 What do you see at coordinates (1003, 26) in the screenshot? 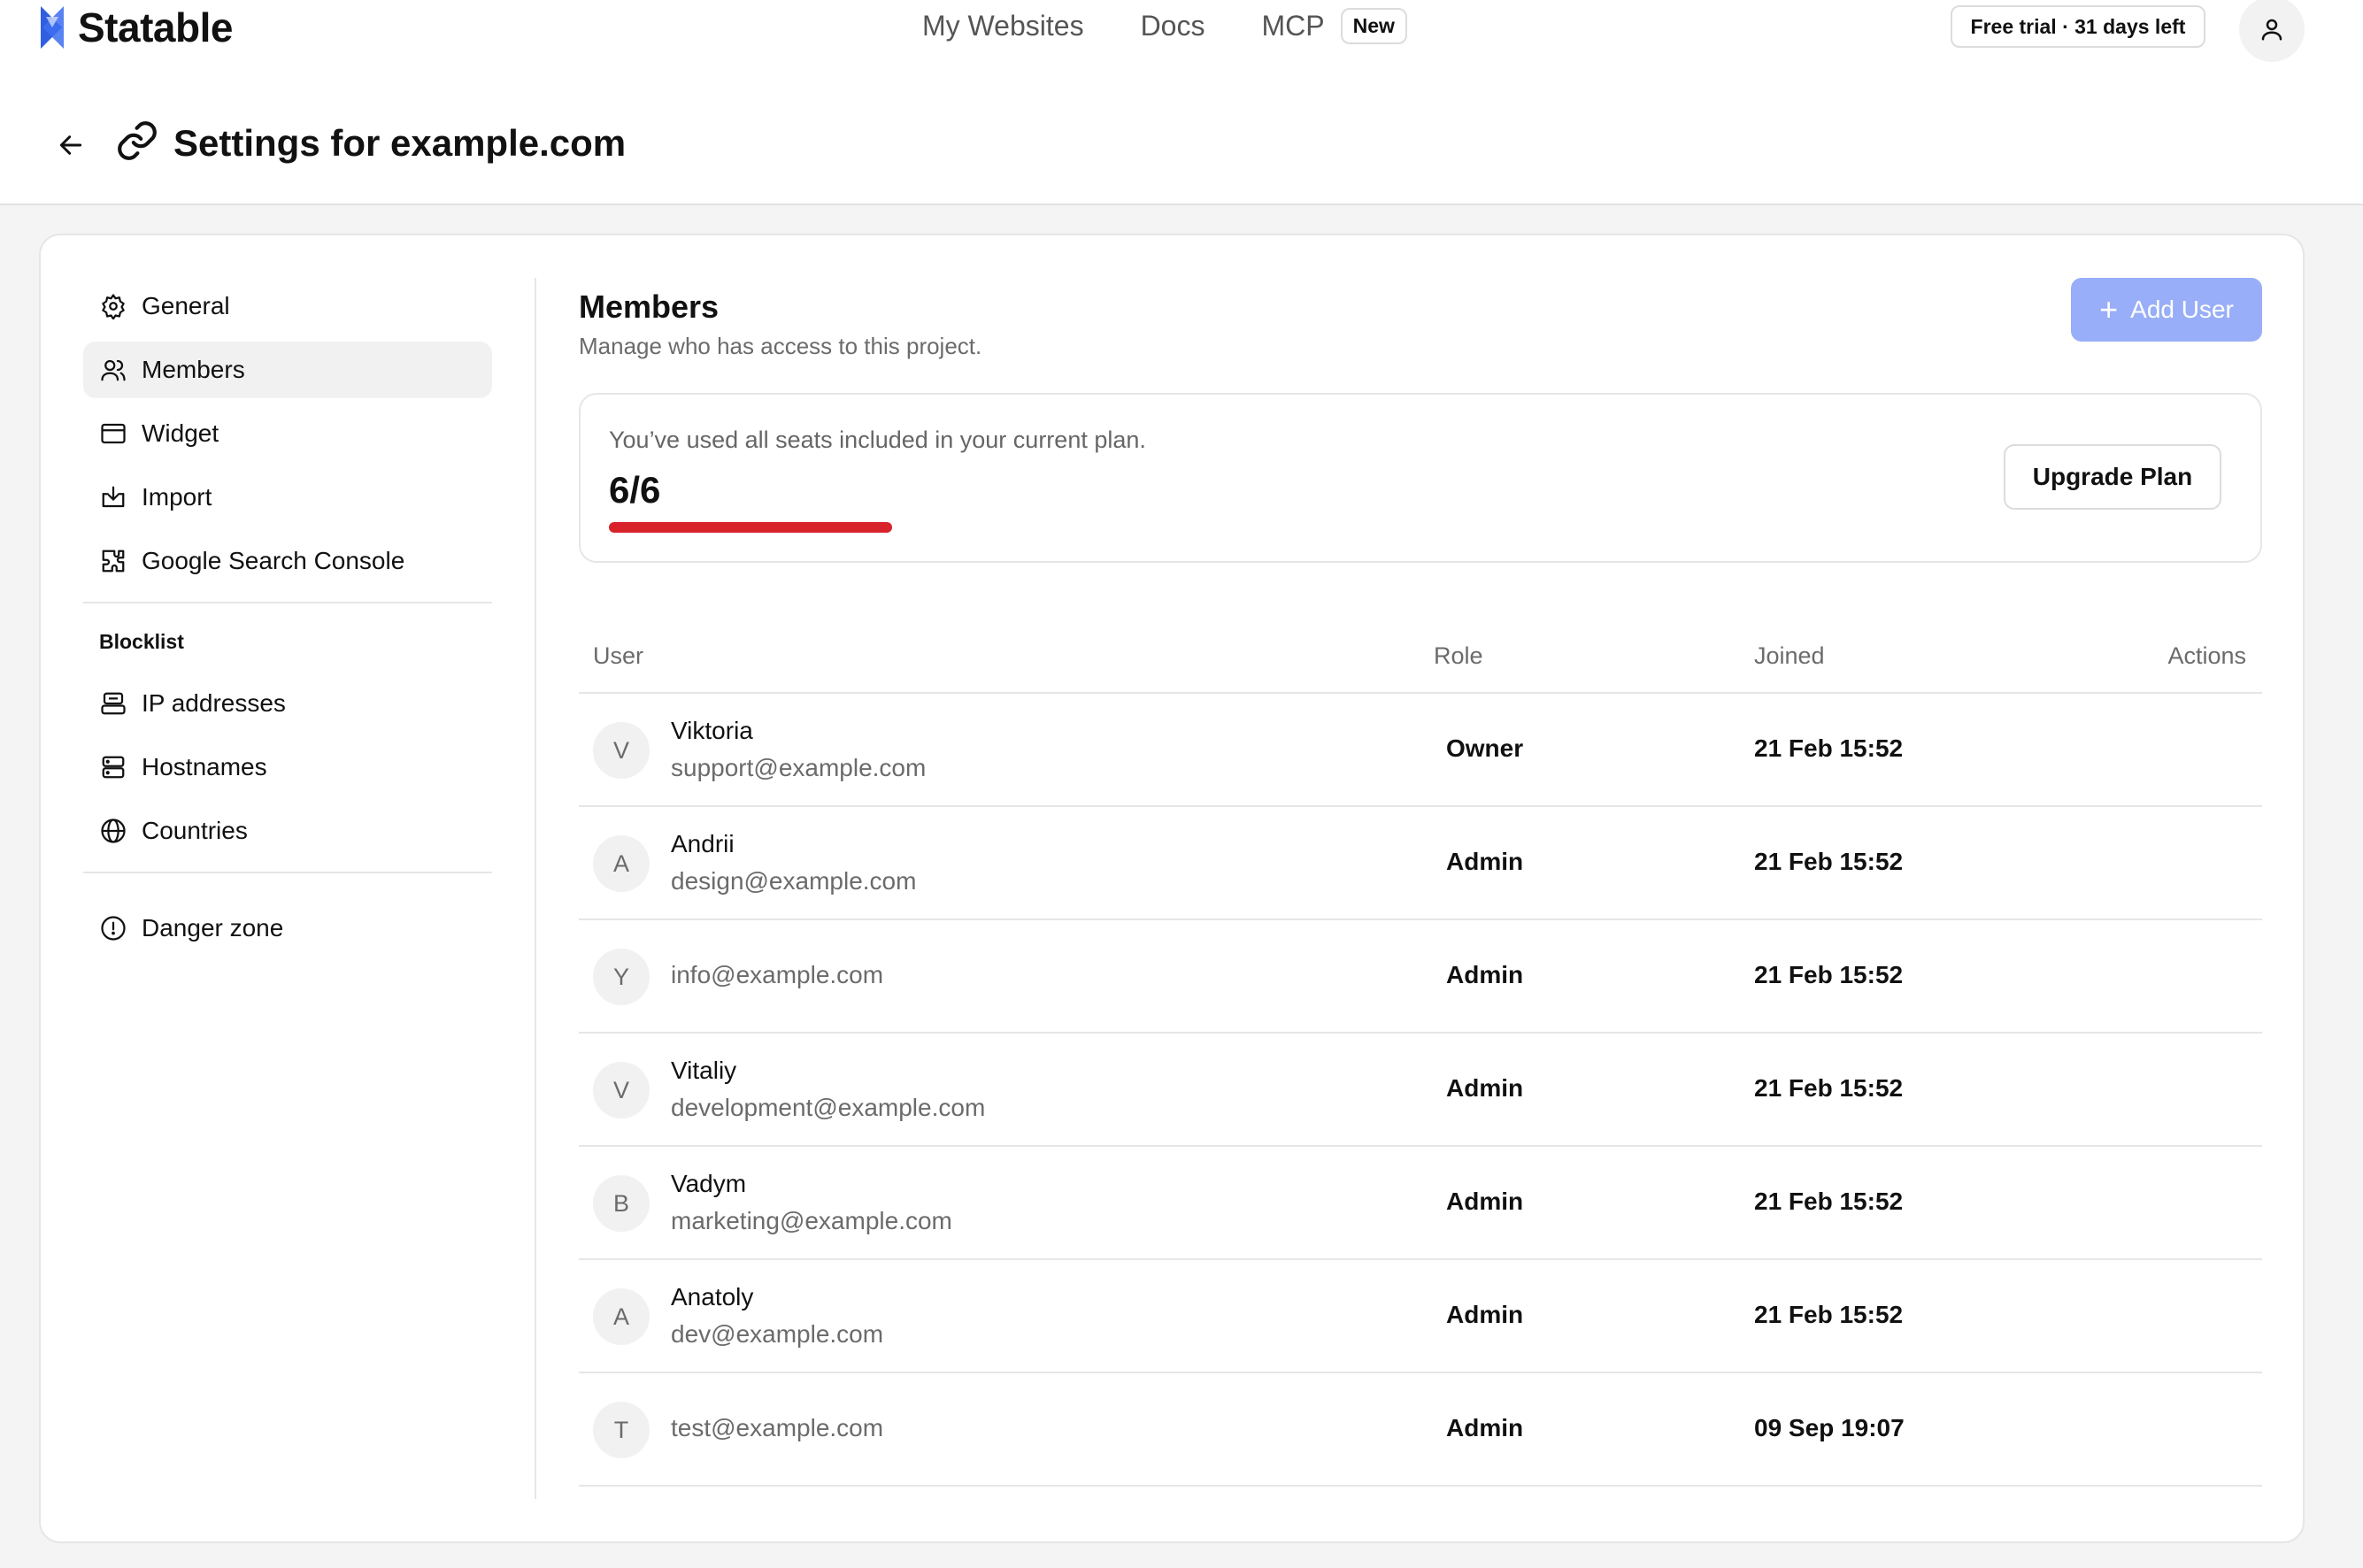
I see `nav-my-websites: My Websites` at bounding box center [1003, 26].